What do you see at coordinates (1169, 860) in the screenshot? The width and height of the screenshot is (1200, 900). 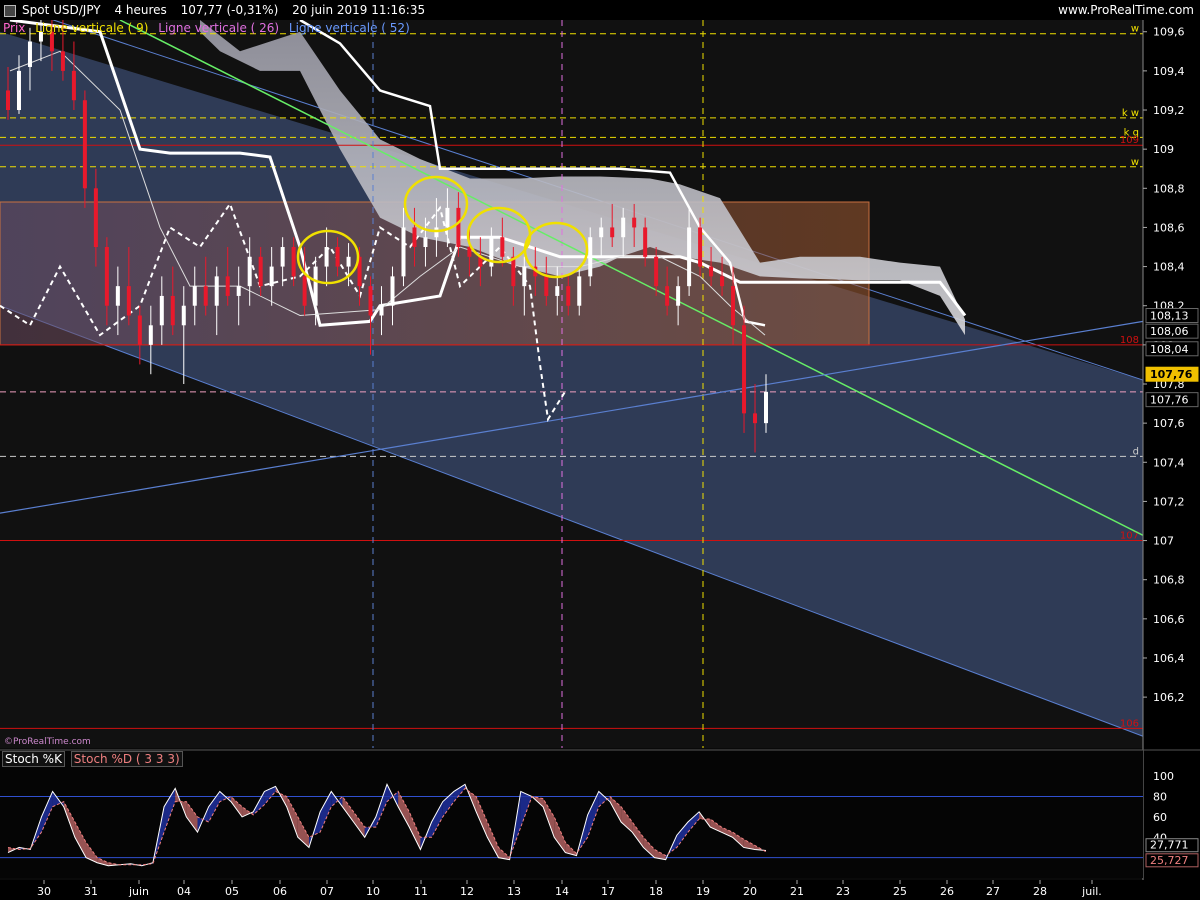 I see `stoch-d-value: 25,727` at bounding box center [1169, 860].